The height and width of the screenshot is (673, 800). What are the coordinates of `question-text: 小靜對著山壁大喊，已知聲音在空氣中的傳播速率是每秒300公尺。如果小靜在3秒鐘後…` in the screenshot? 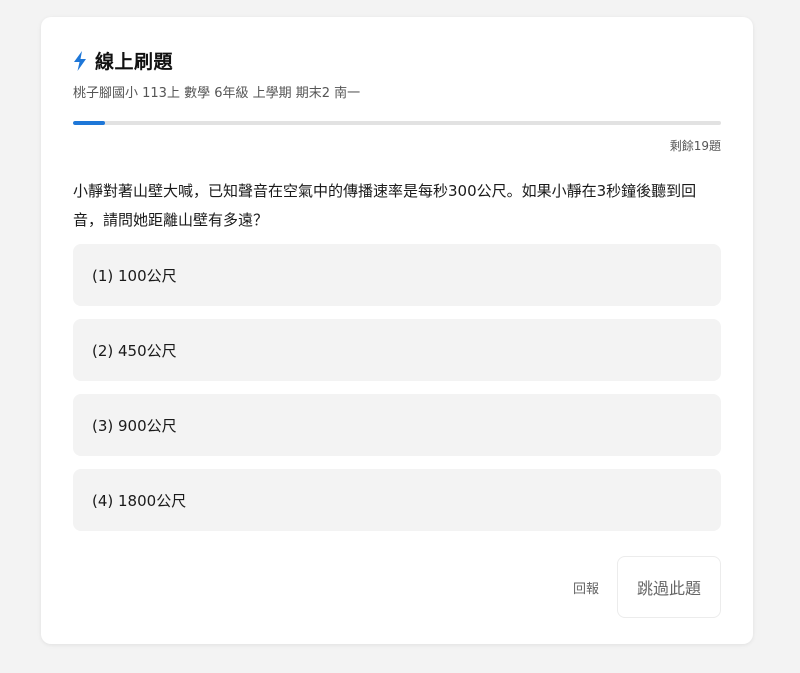 It's located at (385, 205).